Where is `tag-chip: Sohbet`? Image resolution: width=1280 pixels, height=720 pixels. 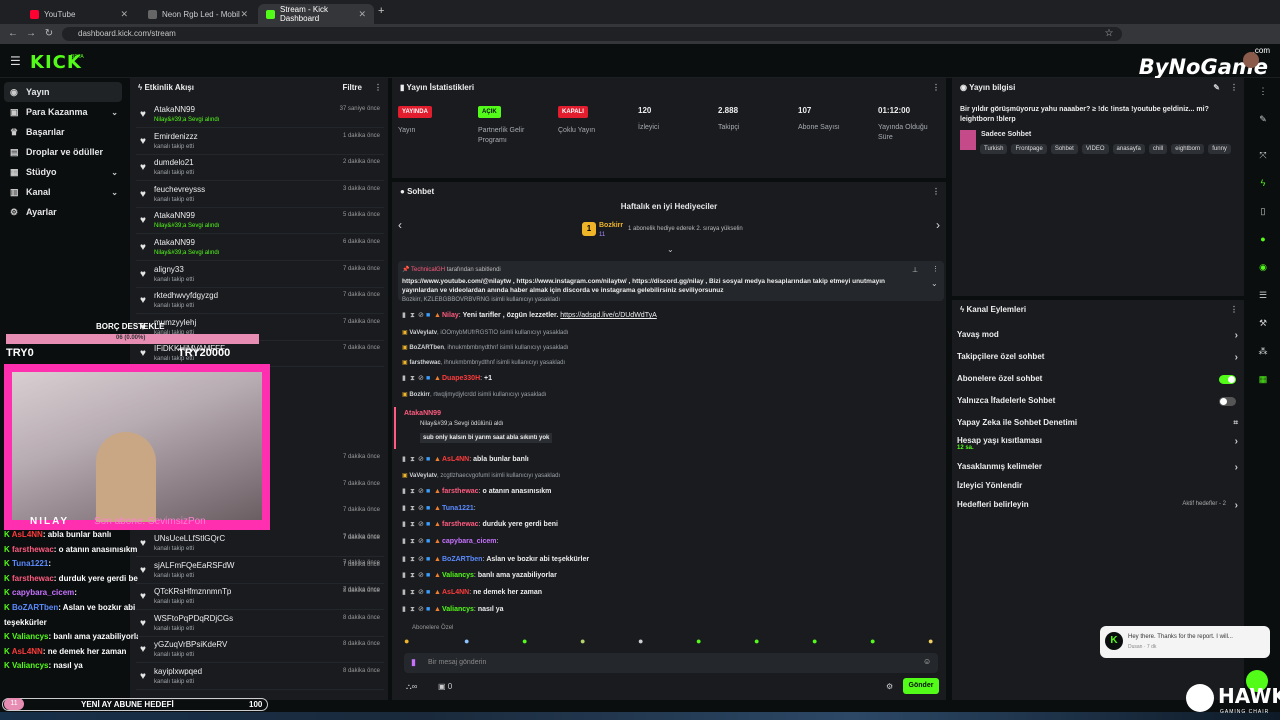 tag-chip: Sohbet is located at coordinates (1064, 149).